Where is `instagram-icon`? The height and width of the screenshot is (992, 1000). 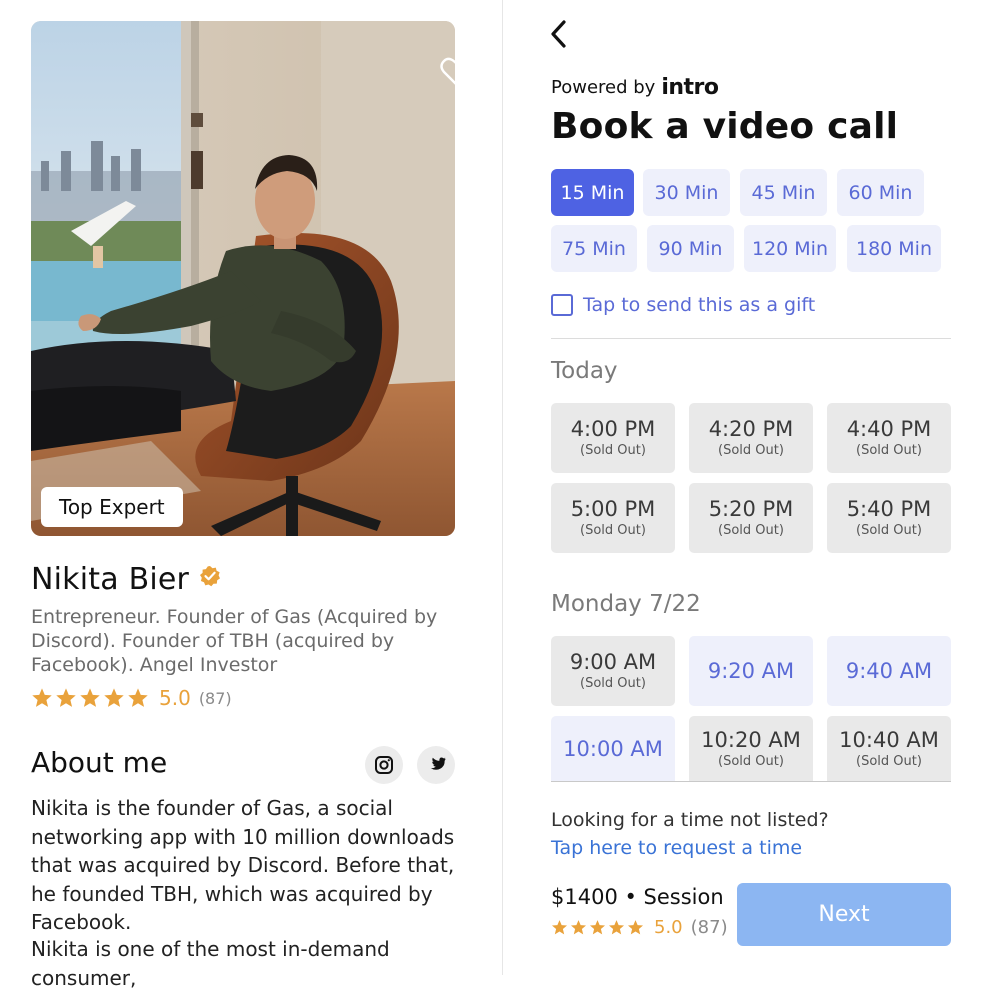
instagram-icon is located at coordinates (384, 765).